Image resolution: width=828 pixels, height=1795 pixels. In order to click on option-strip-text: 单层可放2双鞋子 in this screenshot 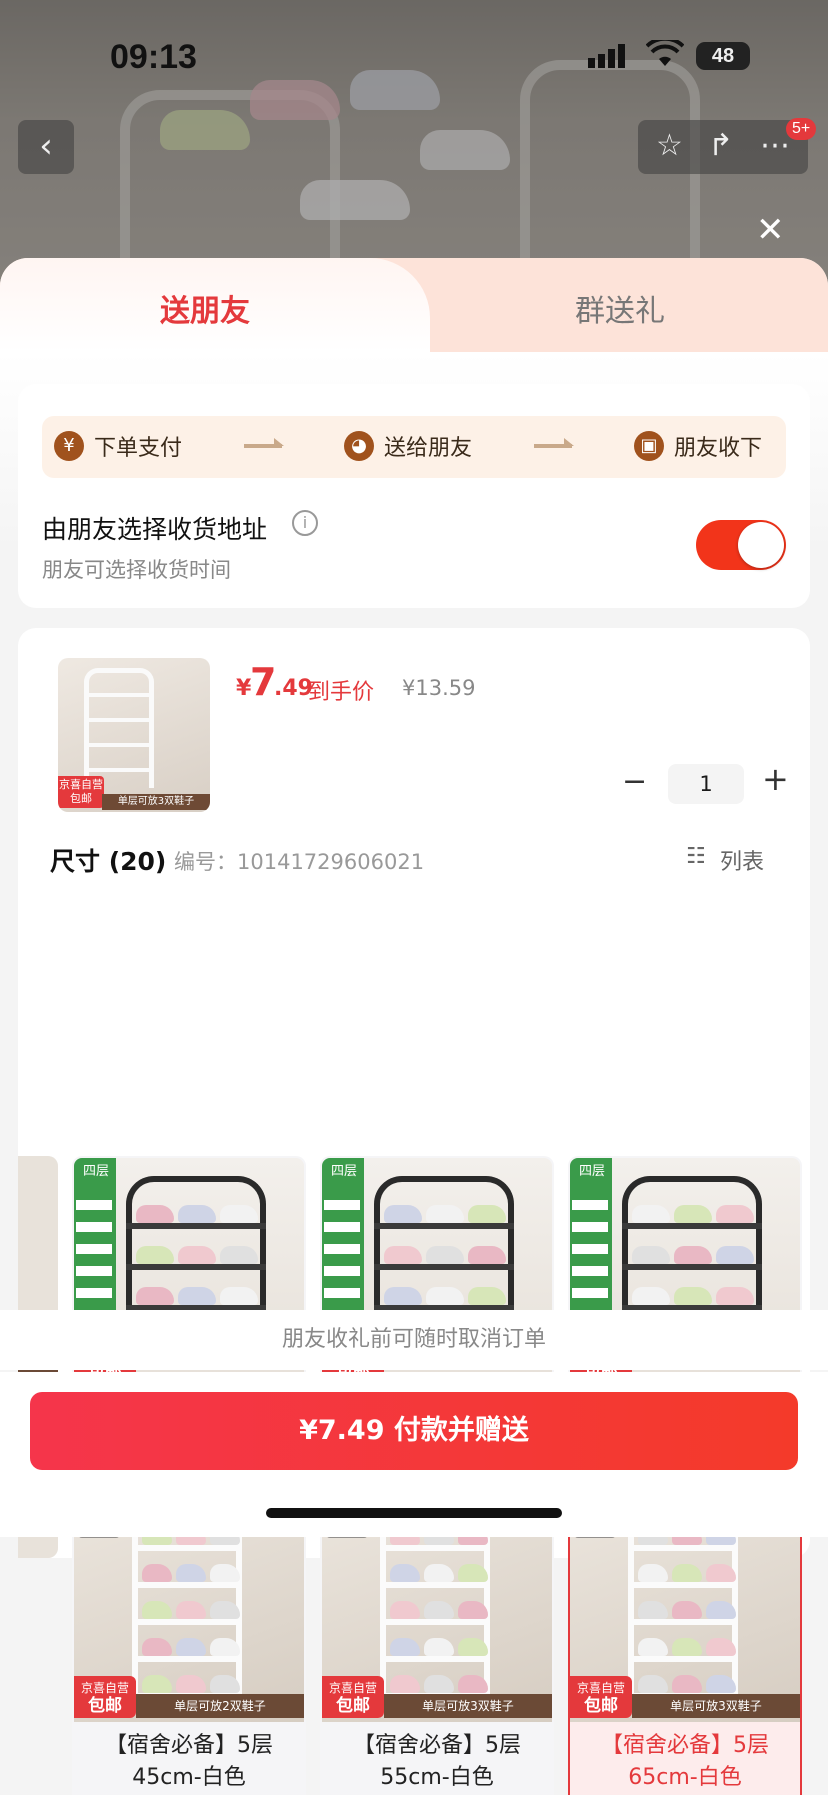, I will do `click(220, 1706)`.